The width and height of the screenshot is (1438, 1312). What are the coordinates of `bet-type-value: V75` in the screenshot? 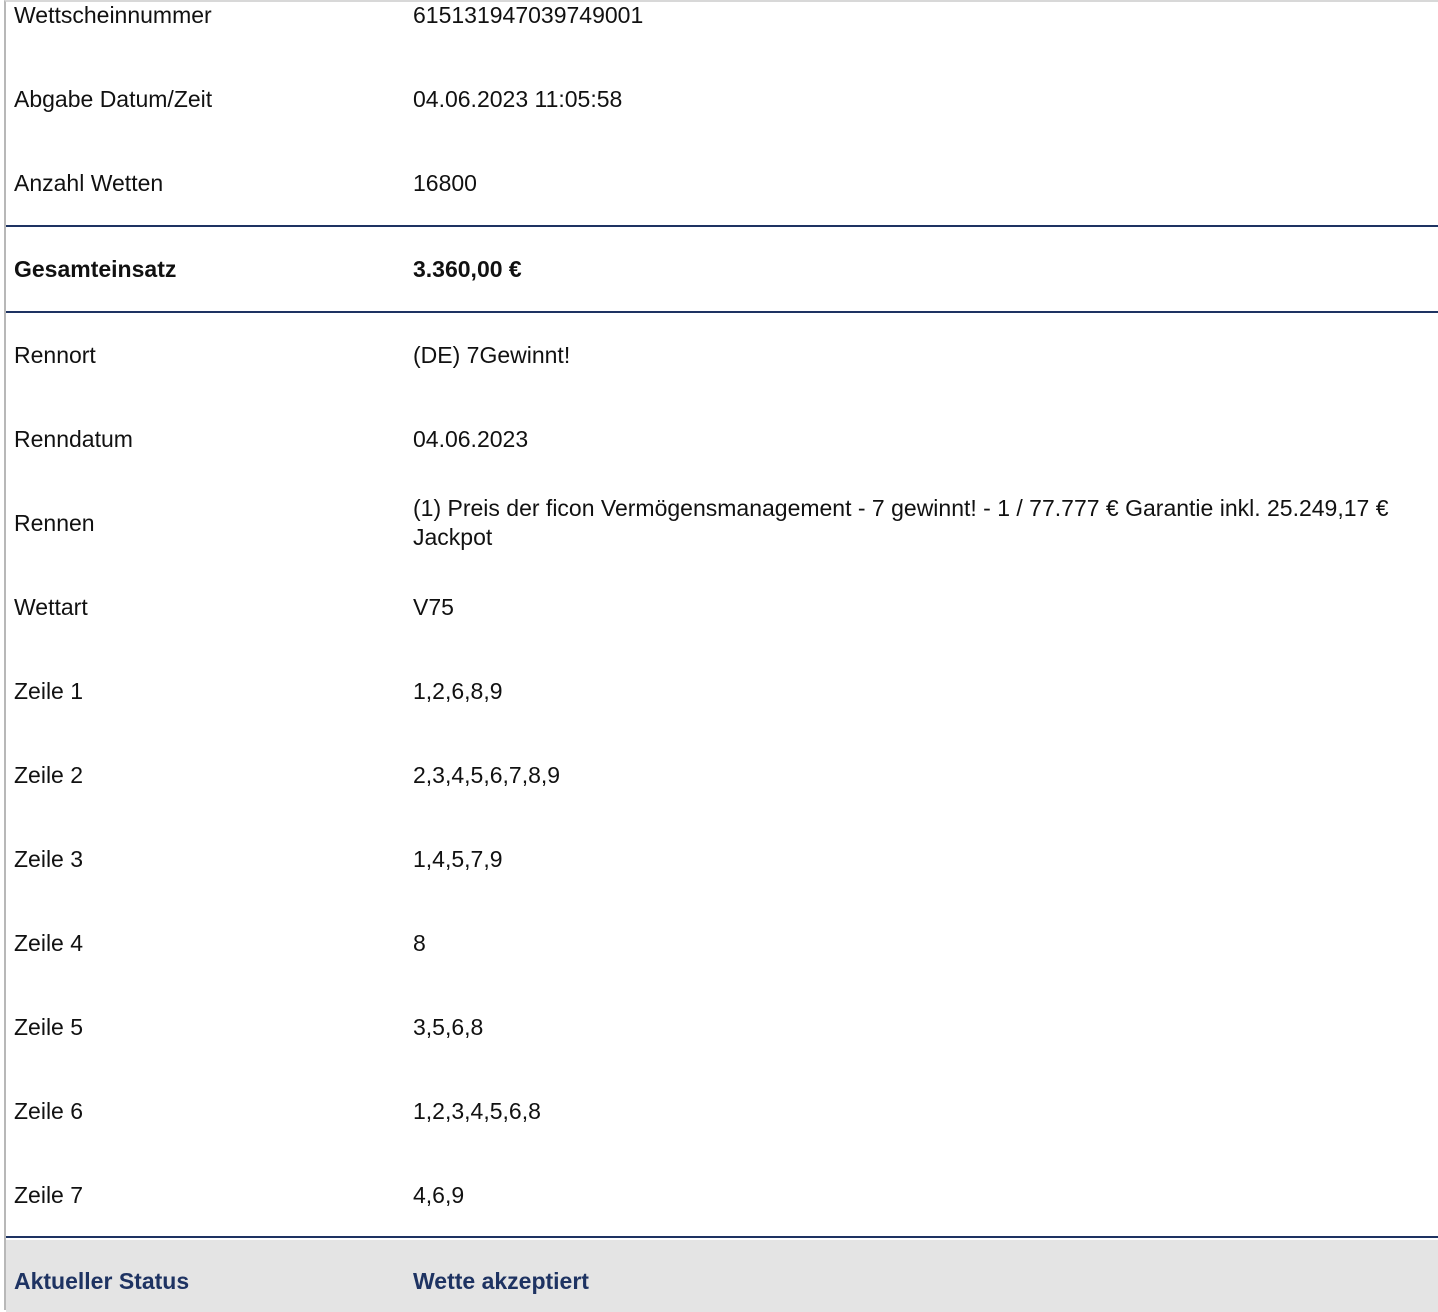 It's located at (433, 607).